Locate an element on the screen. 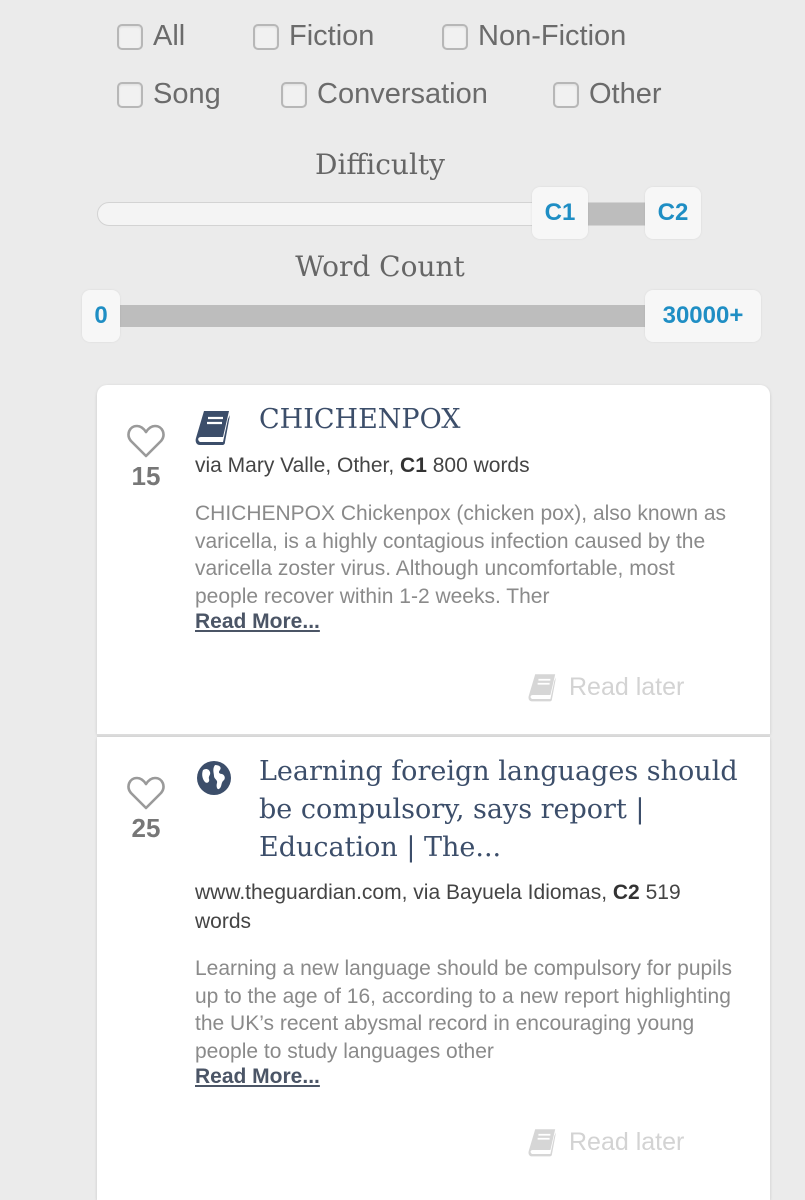 This screenshot has width=805, height=1200. filter-other: Other is located at coordinates (607, 94).